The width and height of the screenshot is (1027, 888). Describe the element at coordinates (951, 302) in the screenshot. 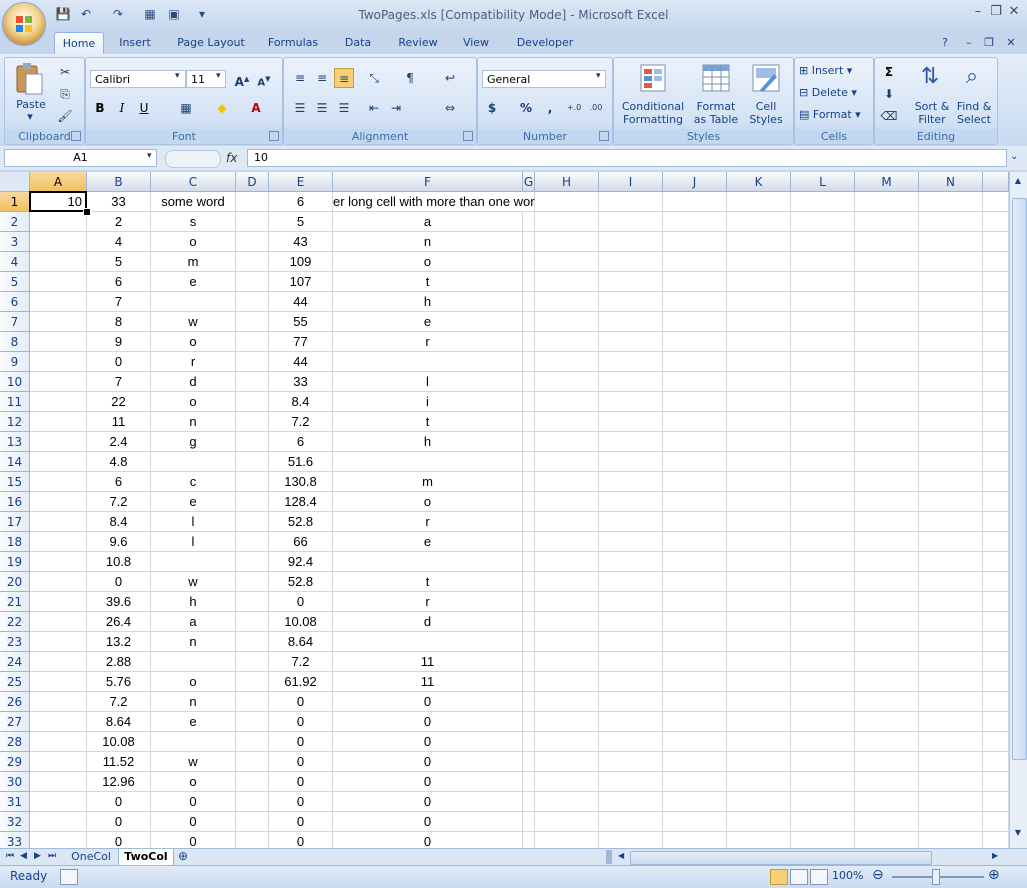

I see `cell-n6` at that location.